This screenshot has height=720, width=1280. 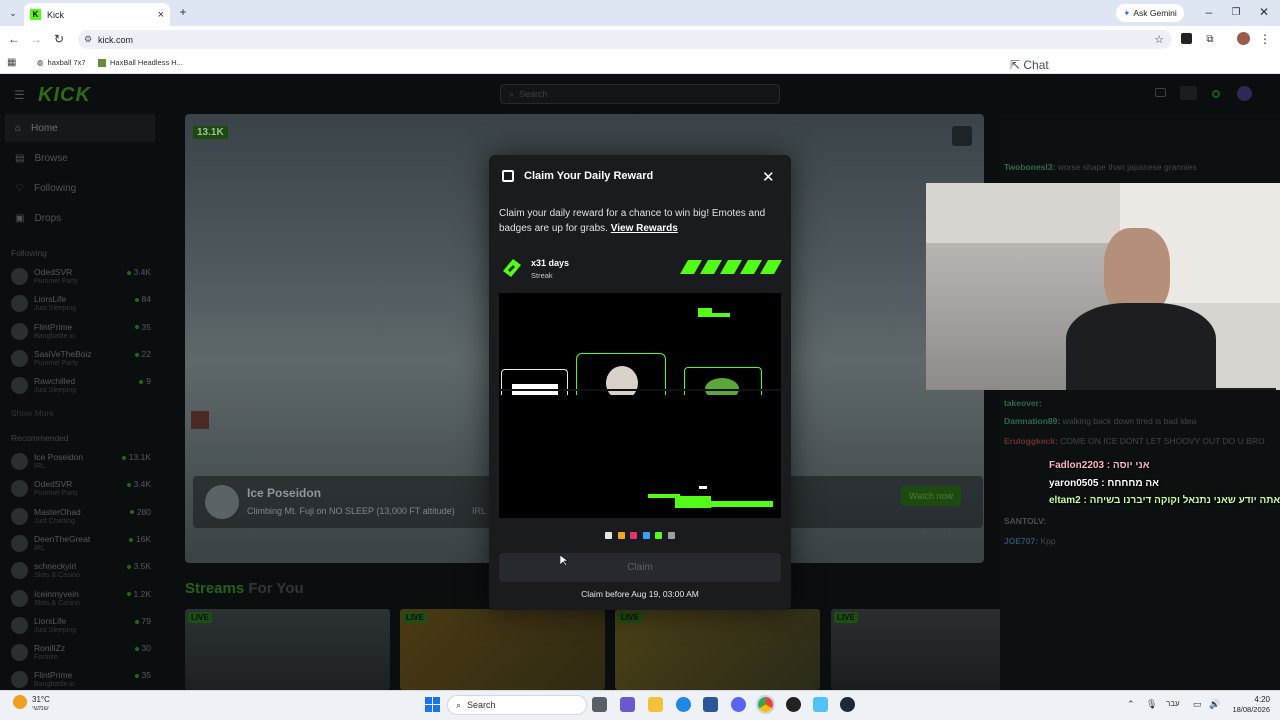 I want to click on site-search-input: ⌕ Search, so click(x=640, y=94).